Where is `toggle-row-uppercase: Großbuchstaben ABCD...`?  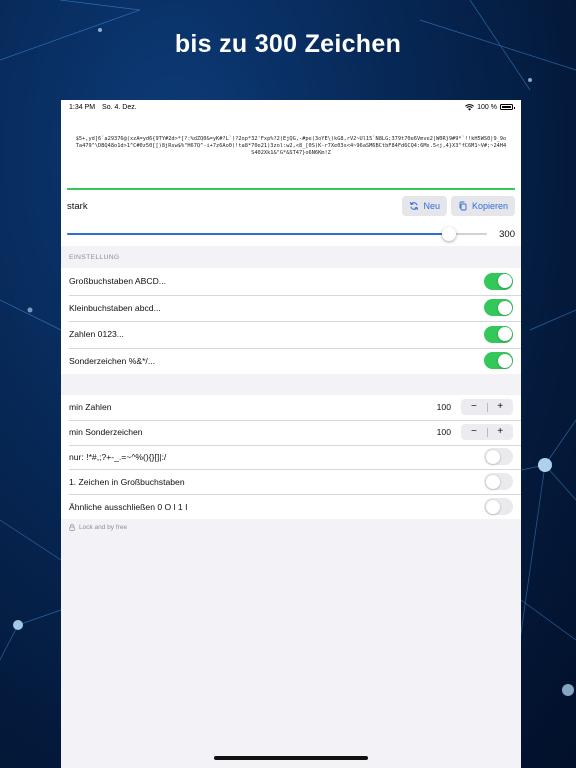 toggle-row-uppercase: Großbuchstaben ABCD... is located at coordinates (291, 281).